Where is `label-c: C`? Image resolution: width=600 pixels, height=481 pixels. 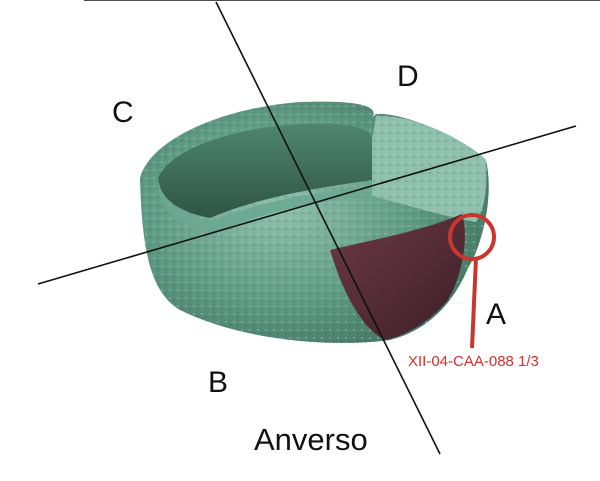
label-c: C is located at coordinates (123, 112).